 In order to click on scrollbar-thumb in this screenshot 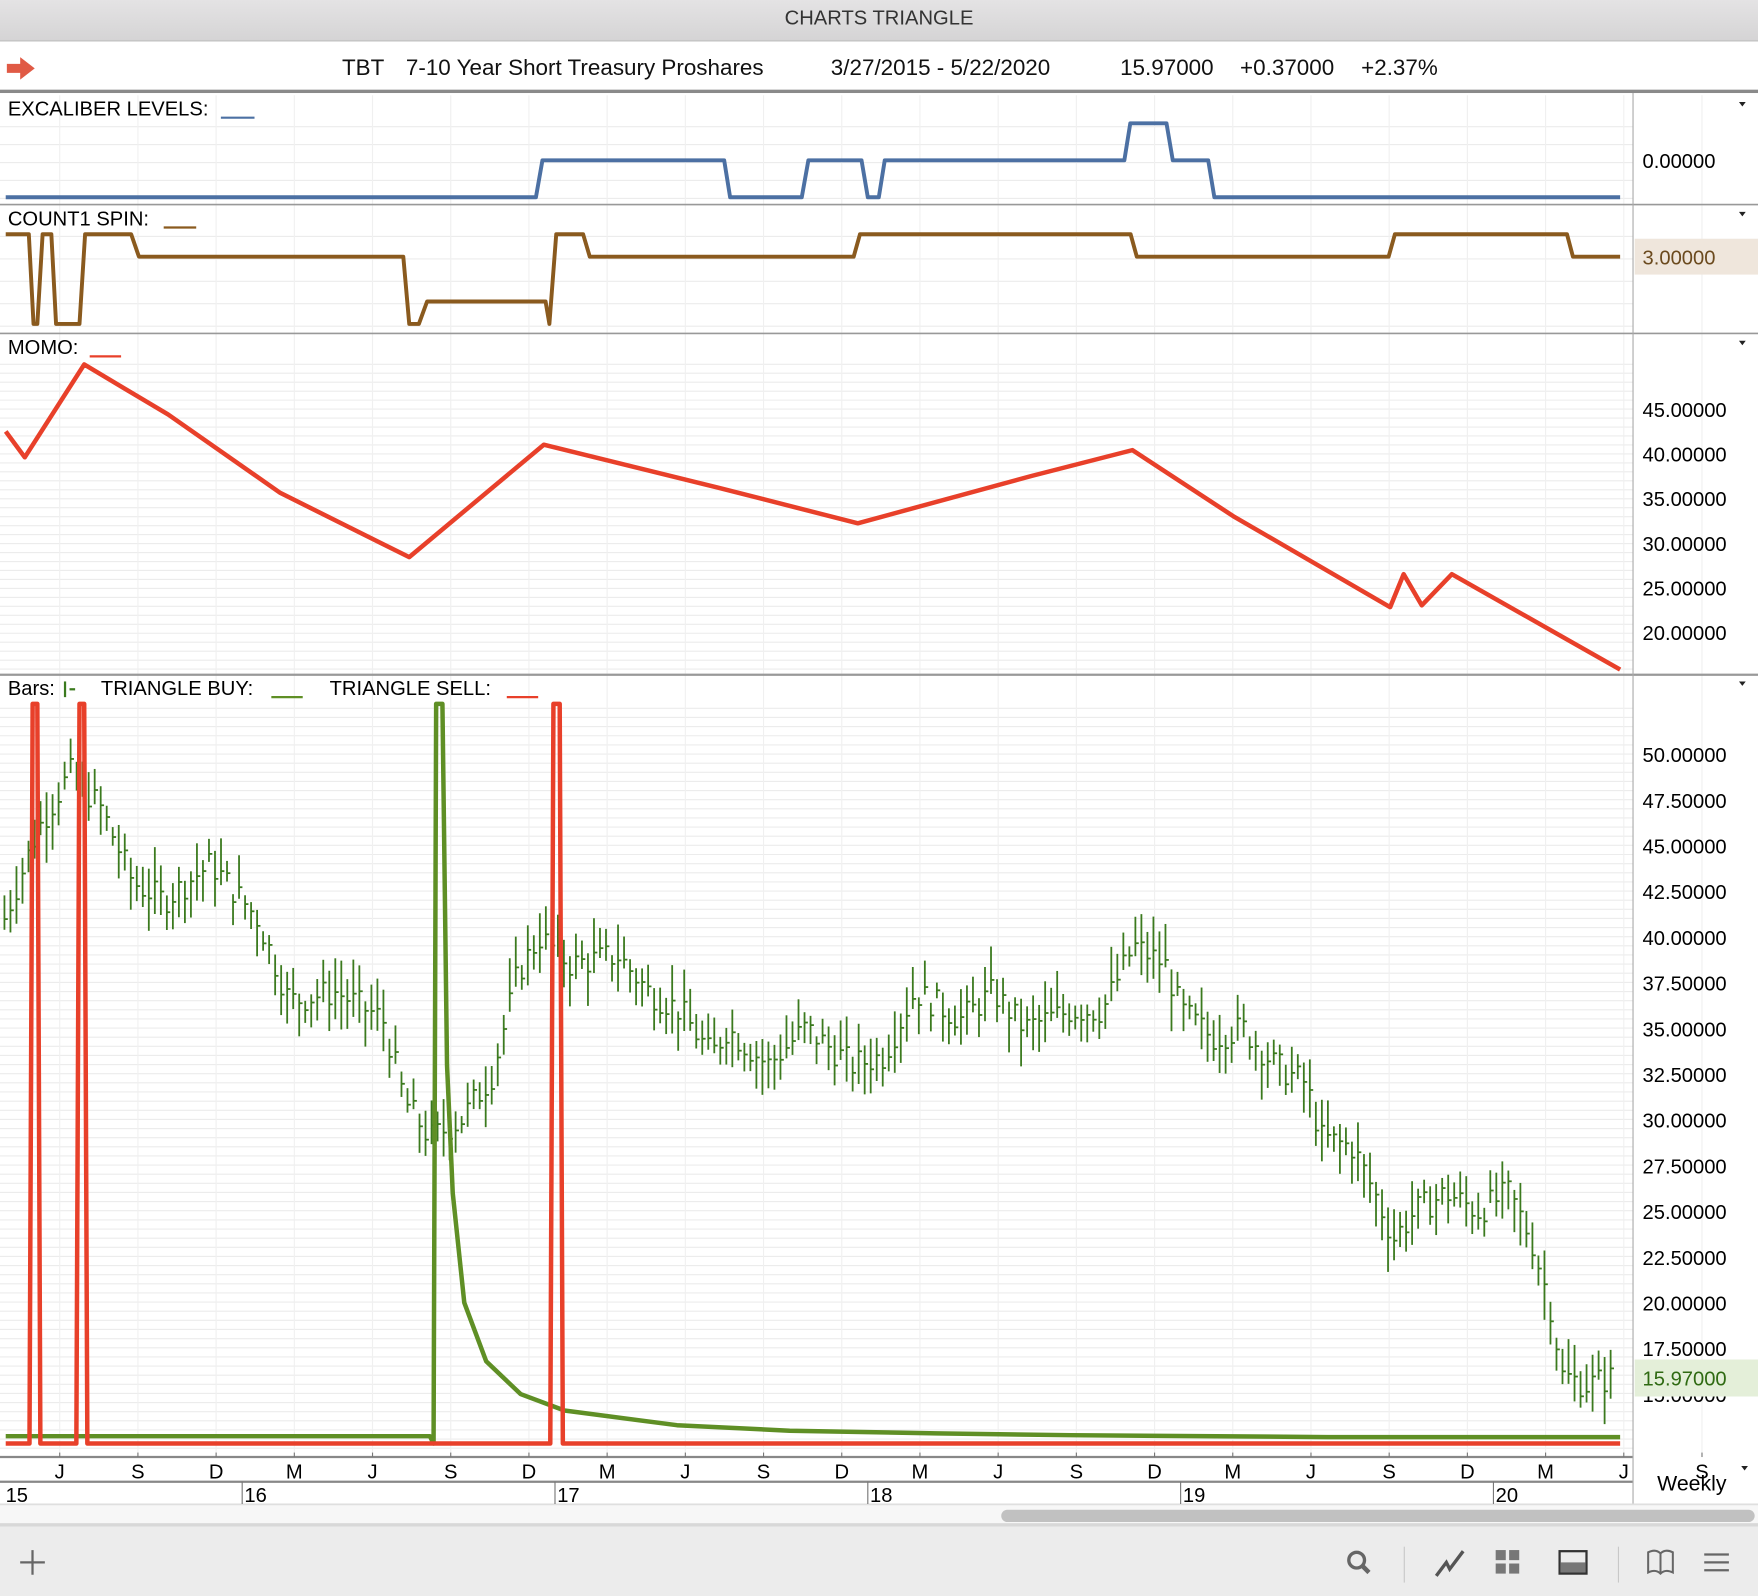, I will do `click(1378, 1516)`.